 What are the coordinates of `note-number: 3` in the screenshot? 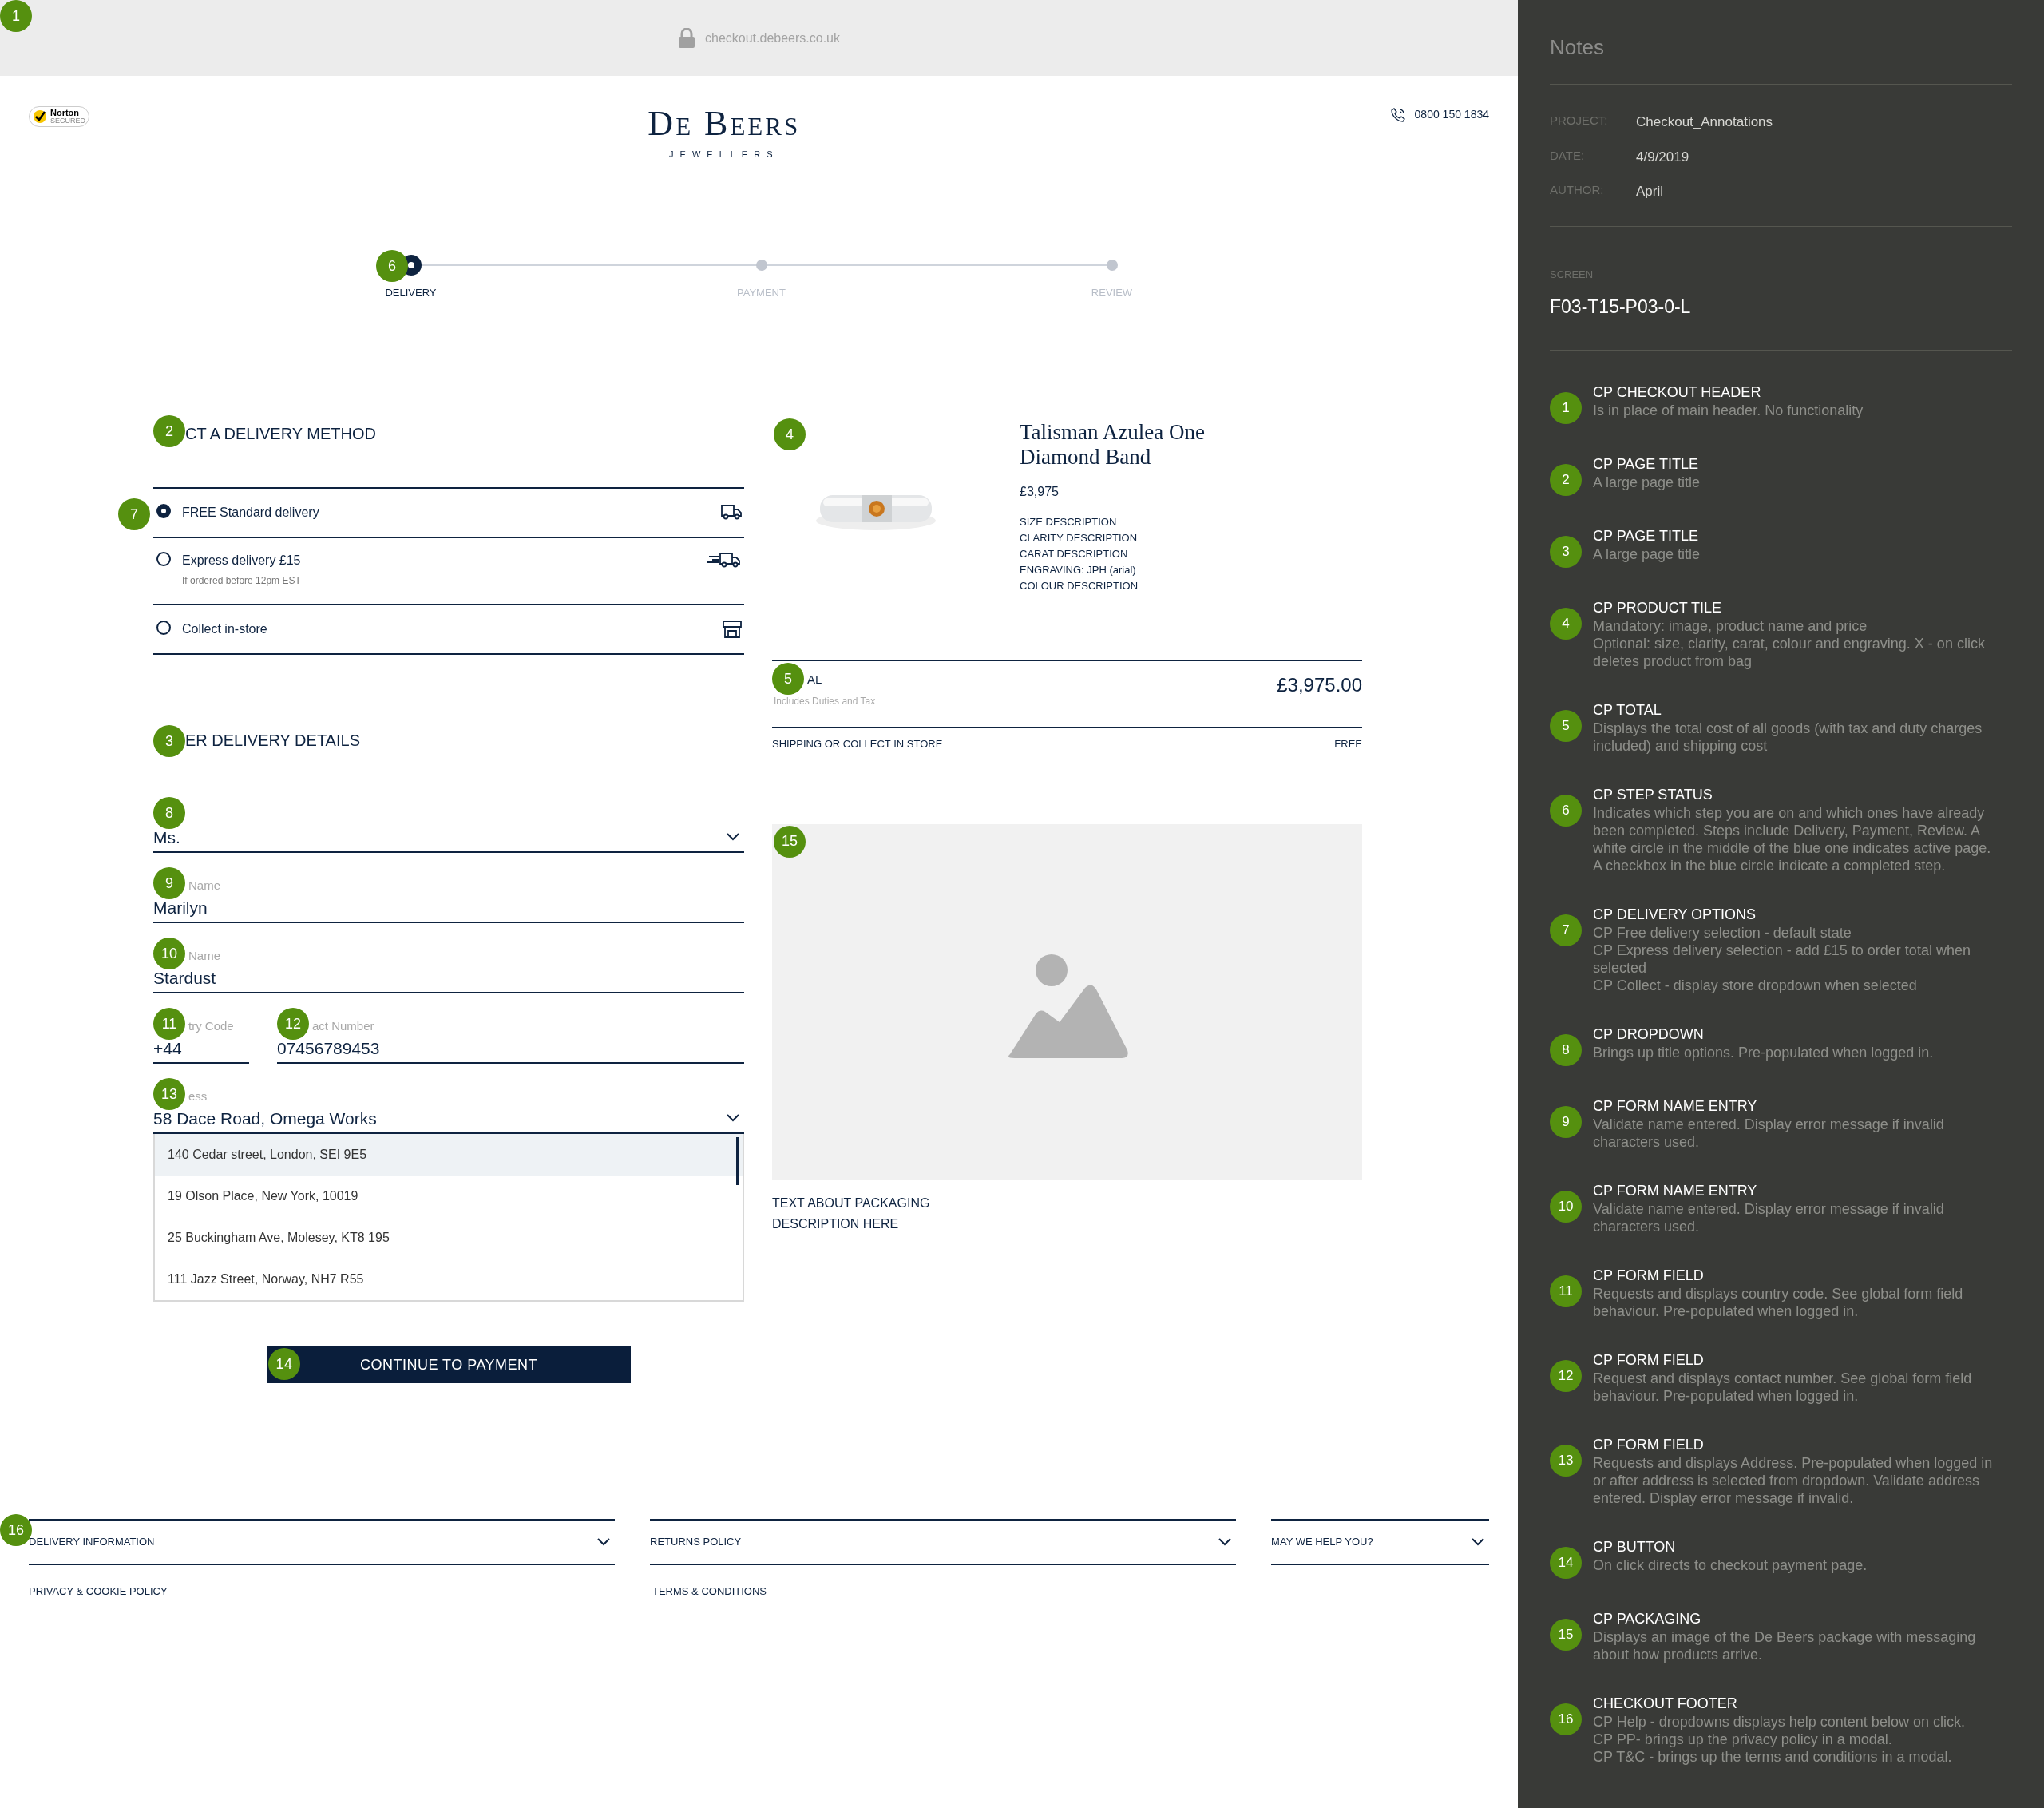 It's located at (1566, 552).